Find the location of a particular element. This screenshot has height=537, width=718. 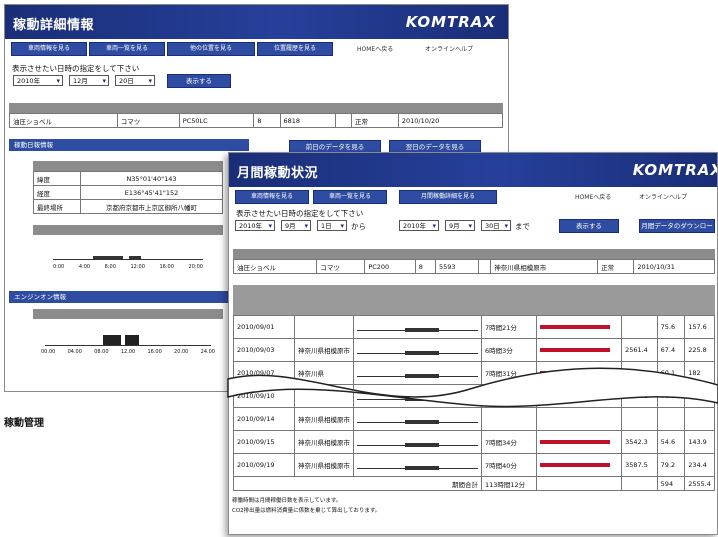

to-month-select: 9月 is located at coordinates (460, 226).